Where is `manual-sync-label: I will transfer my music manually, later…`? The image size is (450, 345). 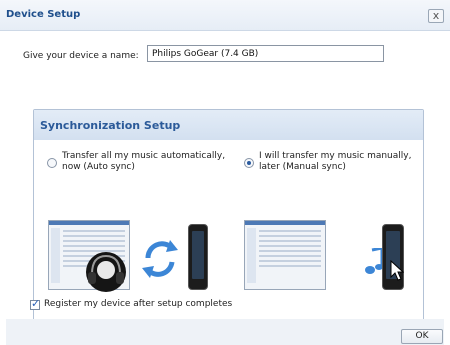
manual-sync-label: I will transfer my music manually, later… is located at coordinates (335, 162).